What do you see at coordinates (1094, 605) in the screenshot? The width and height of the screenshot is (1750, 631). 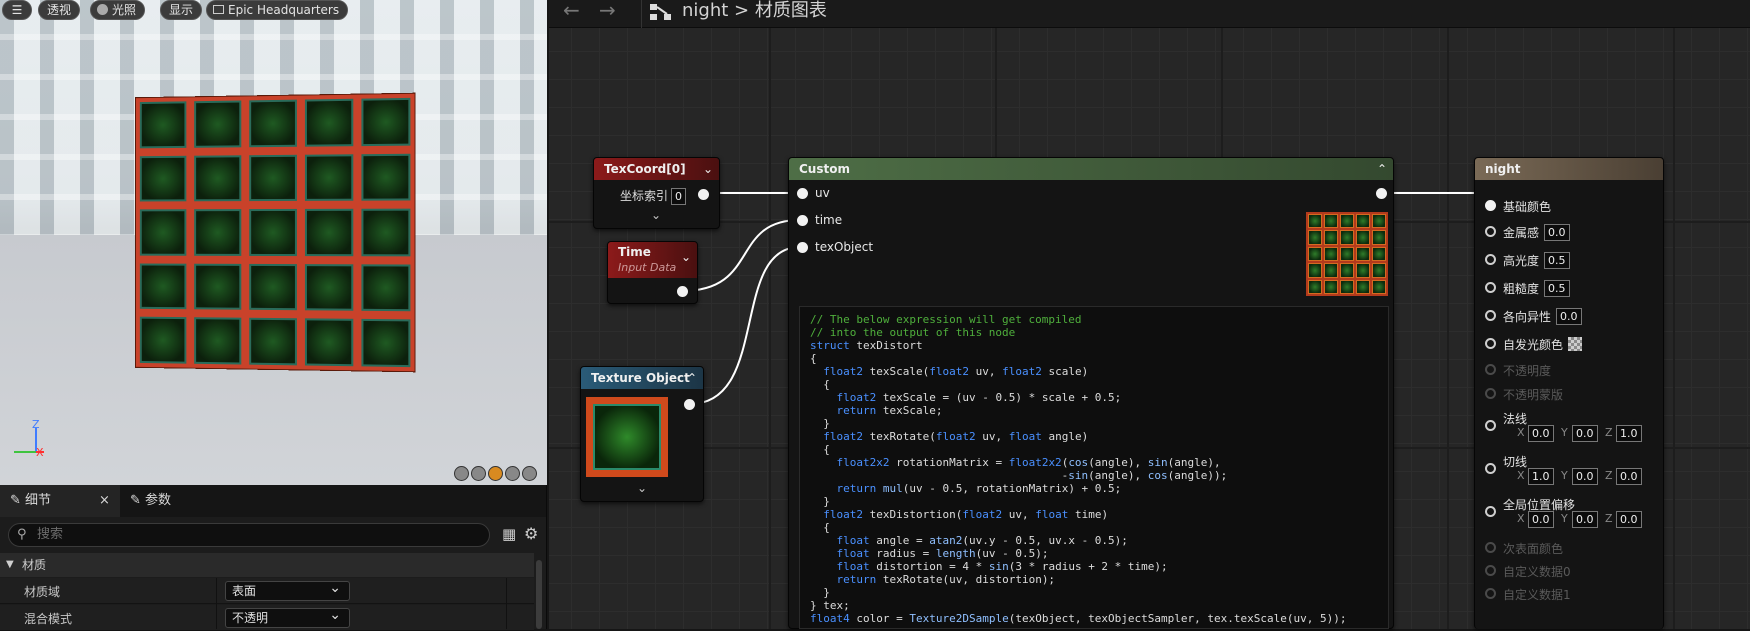 I see `code-line: } tex;` at bounding box center [1094, 605].